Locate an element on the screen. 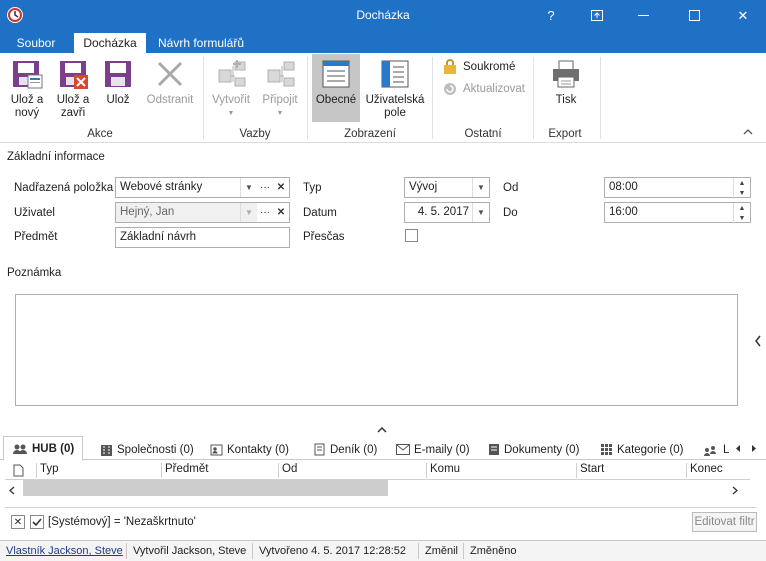  private-toggle: Soukromé is located at coordinates (479, 66).